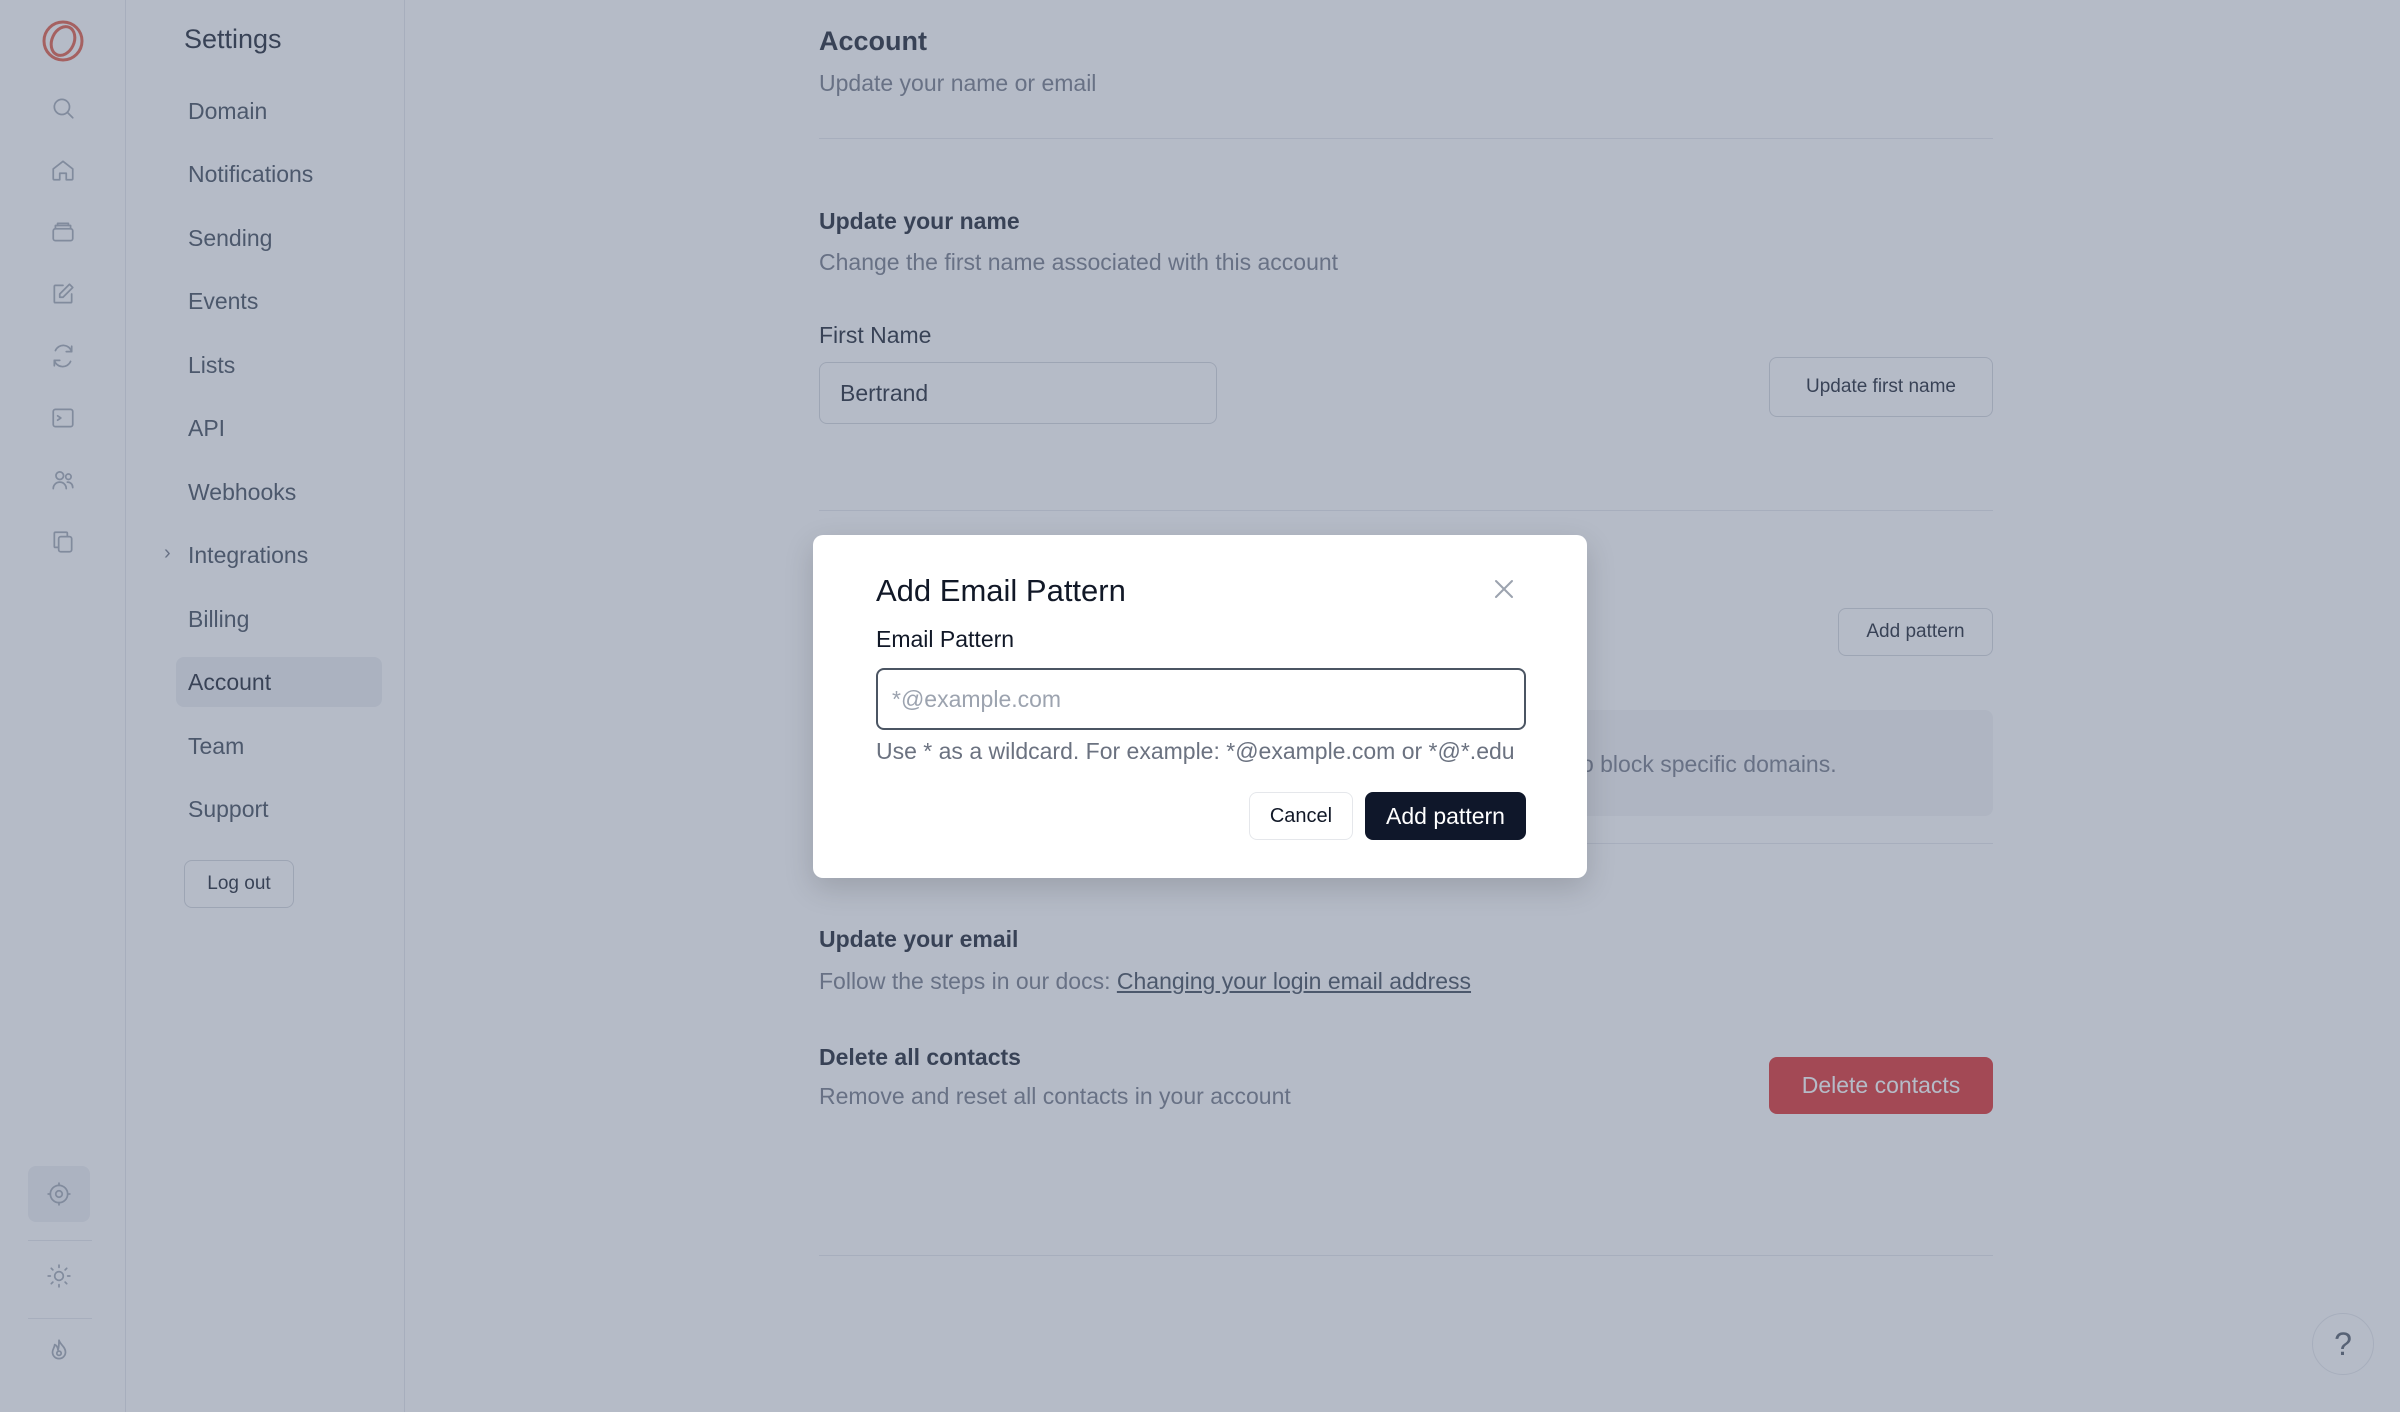 This screenshot has height=1412, width=2400. I want to click on close-icon, so click(1506, 591).